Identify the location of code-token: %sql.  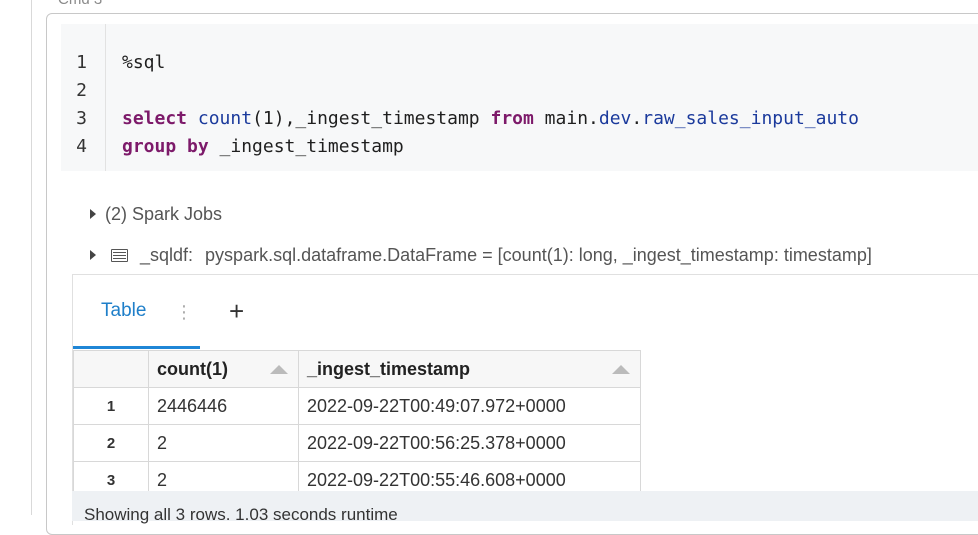
(144, 62).